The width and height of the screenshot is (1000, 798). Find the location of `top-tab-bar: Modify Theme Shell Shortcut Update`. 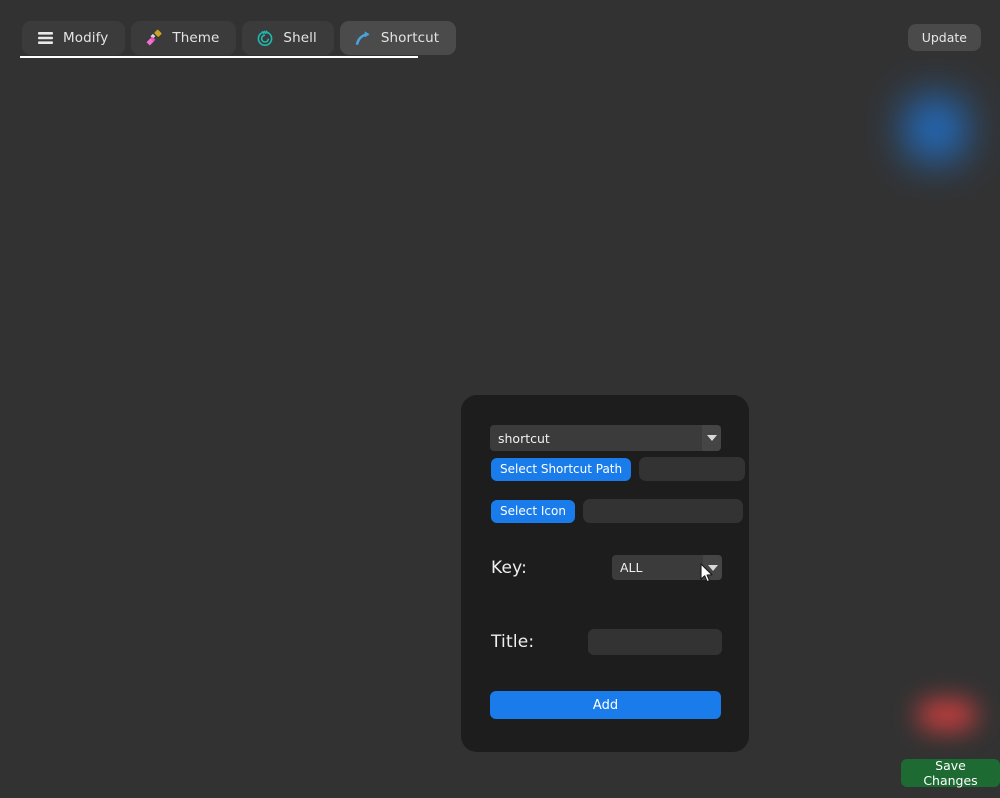

top-tab-bar: Modify Theme Shell Shortcut Update is located at coordinates (500, 29).